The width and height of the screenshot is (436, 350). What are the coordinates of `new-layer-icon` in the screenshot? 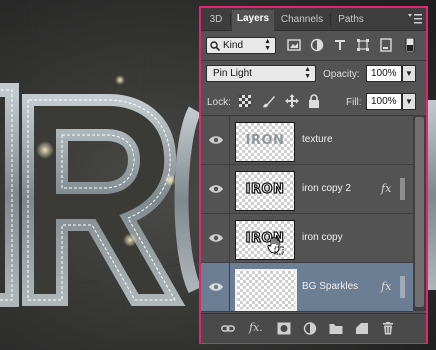 It's located at (362, 328).